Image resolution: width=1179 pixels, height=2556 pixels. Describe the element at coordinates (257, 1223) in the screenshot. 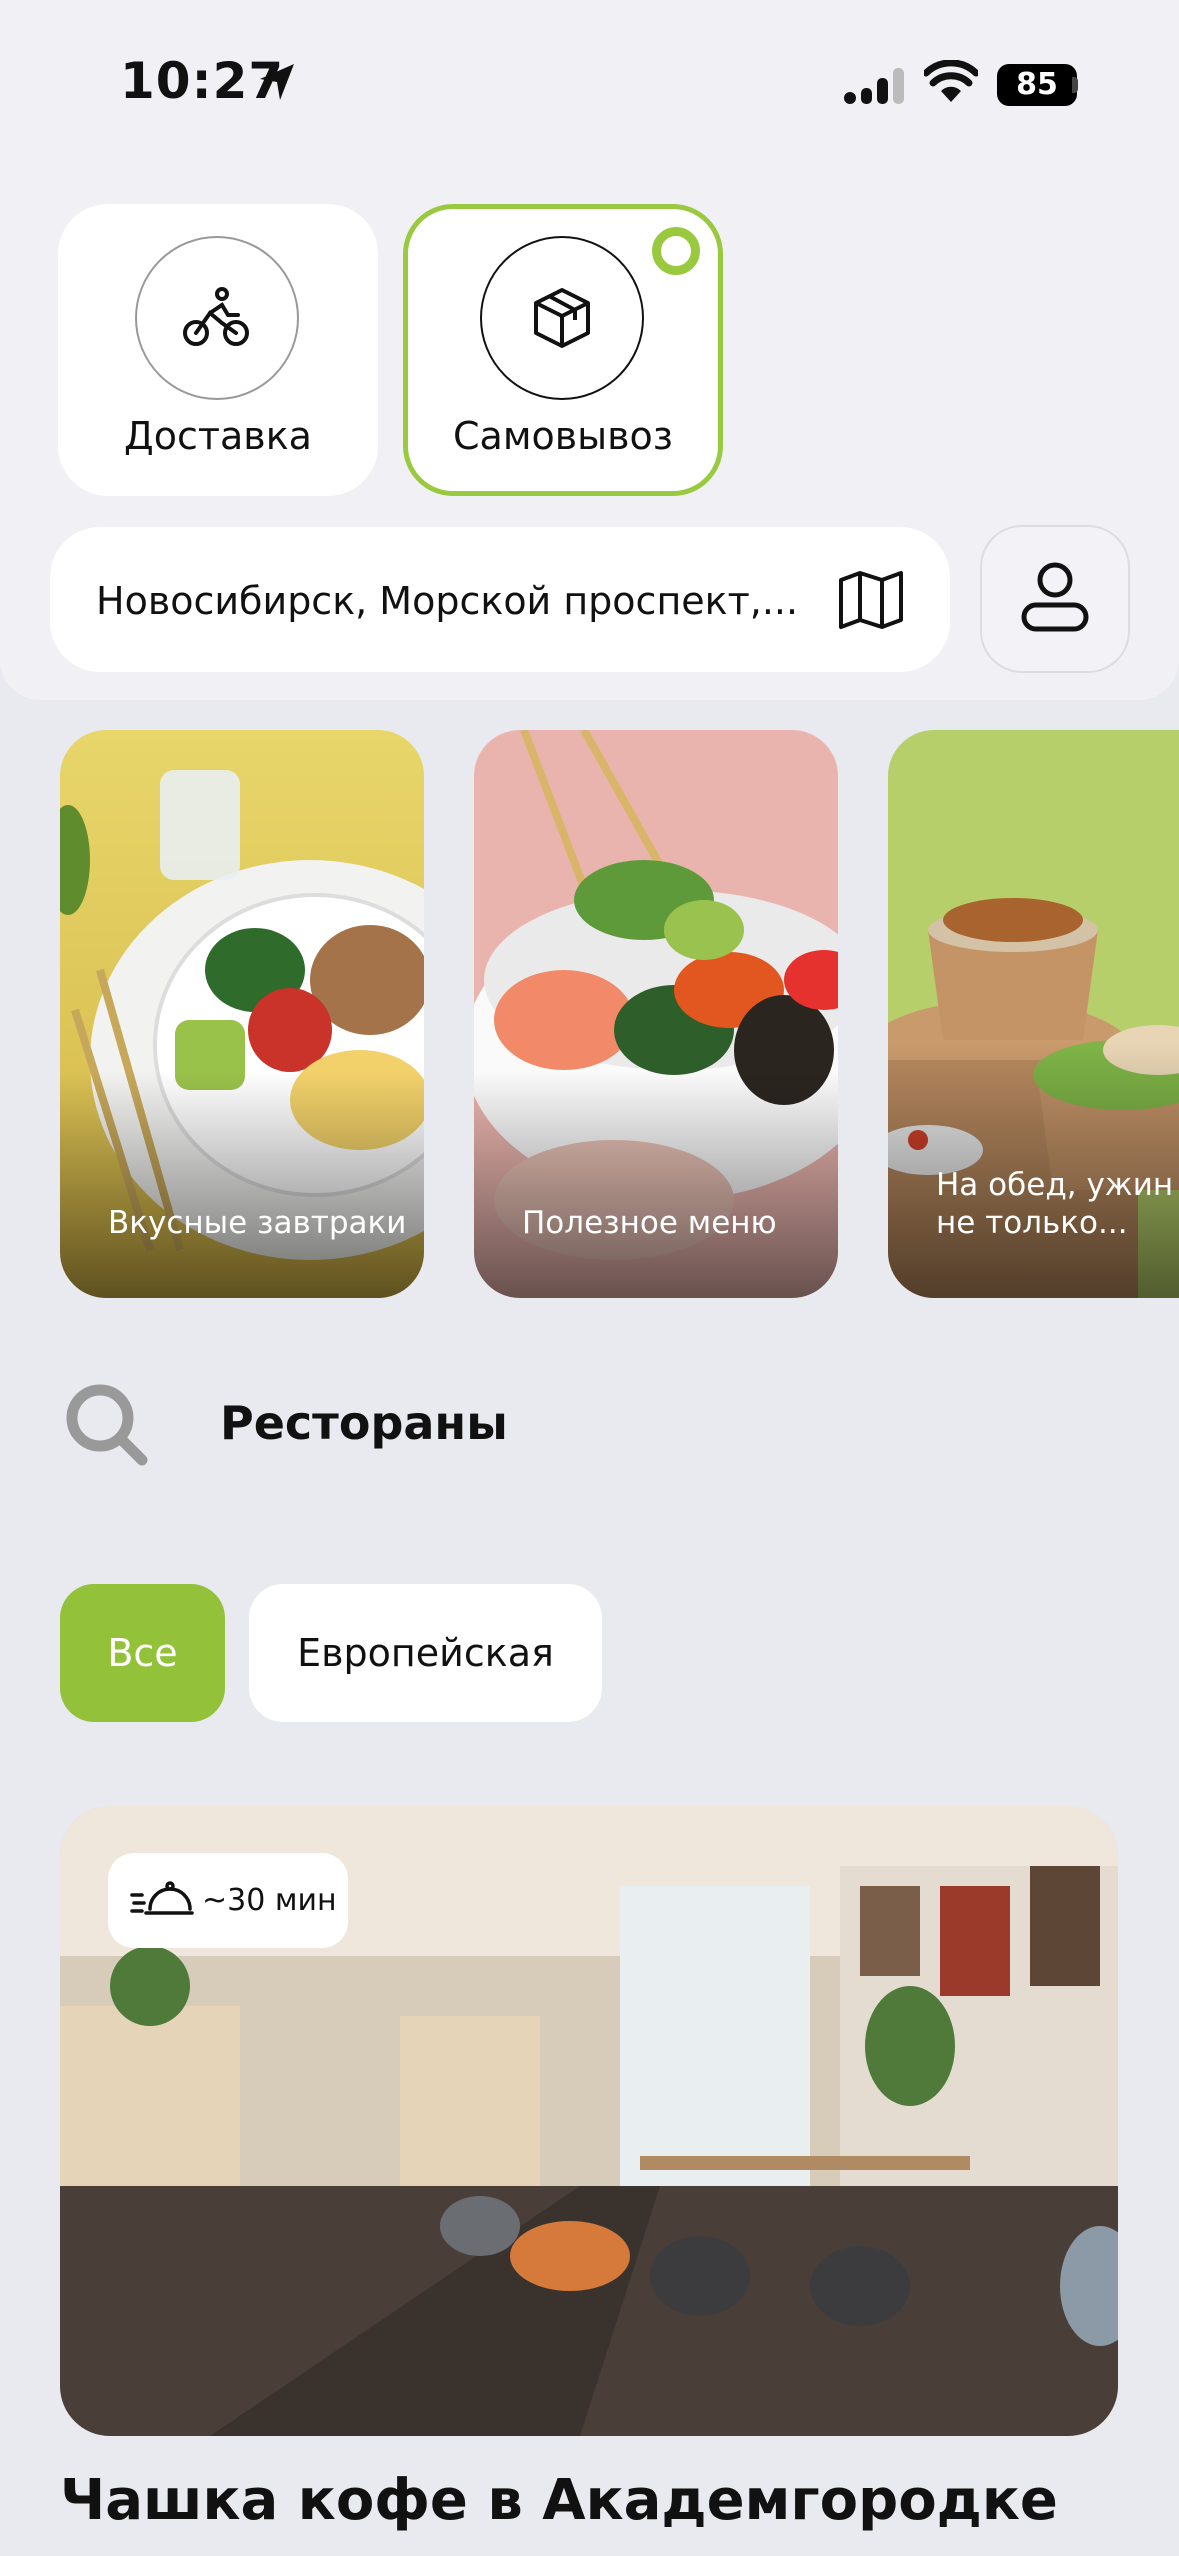

I see `story-label: Вкусные завтраки` at that location.